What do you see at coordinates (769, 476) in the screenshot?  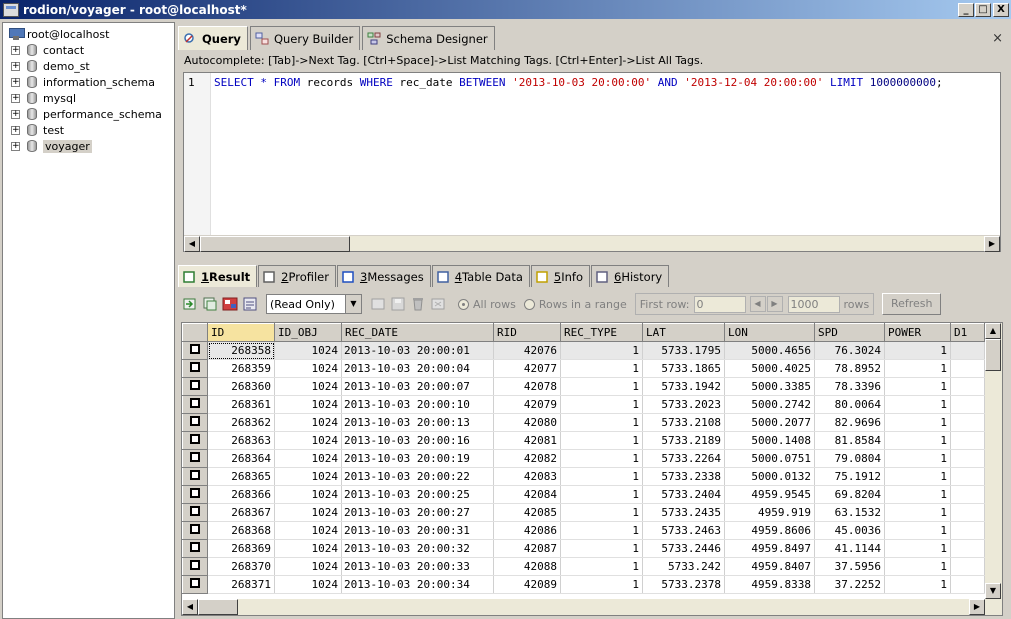 I see `cell-lon: 5000.0132` at bounding box center [769, 476].